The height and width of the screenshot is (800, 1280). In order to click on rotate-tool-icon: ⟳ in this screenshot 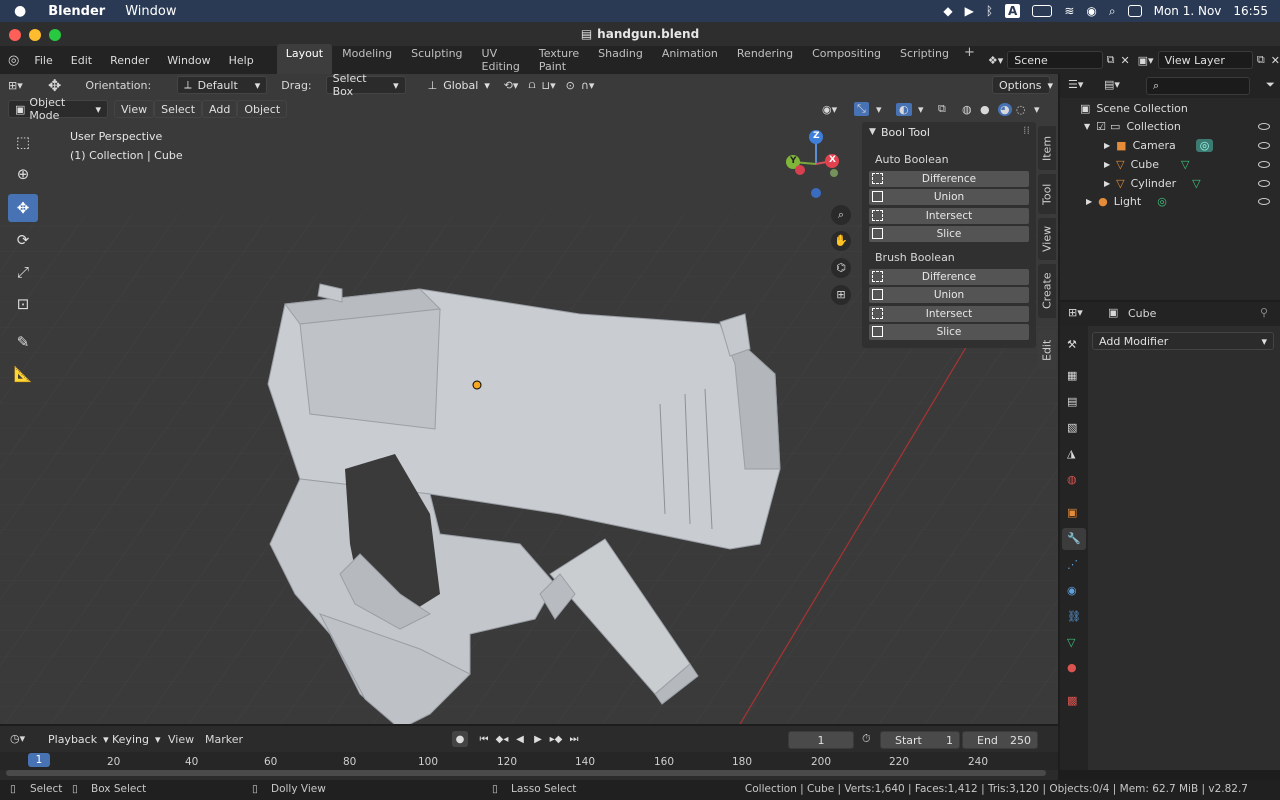, I will do `click(23, 240)`.